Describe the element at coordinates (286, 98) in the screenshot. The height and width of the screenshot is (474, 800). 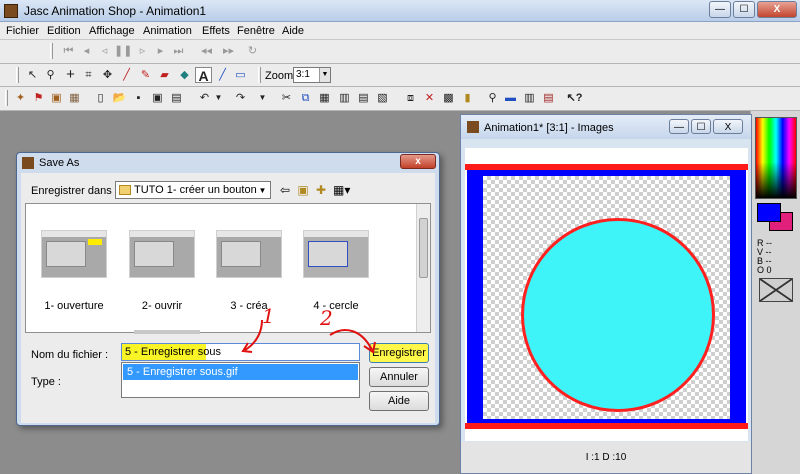
I see `cut-icon: ✂` at that location.